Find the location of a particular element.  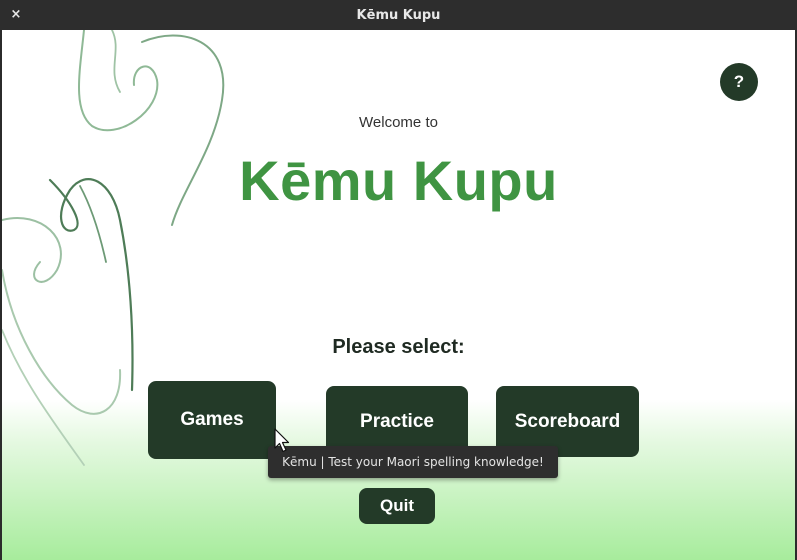

games-button: Games is located at coordinates (212, 420).